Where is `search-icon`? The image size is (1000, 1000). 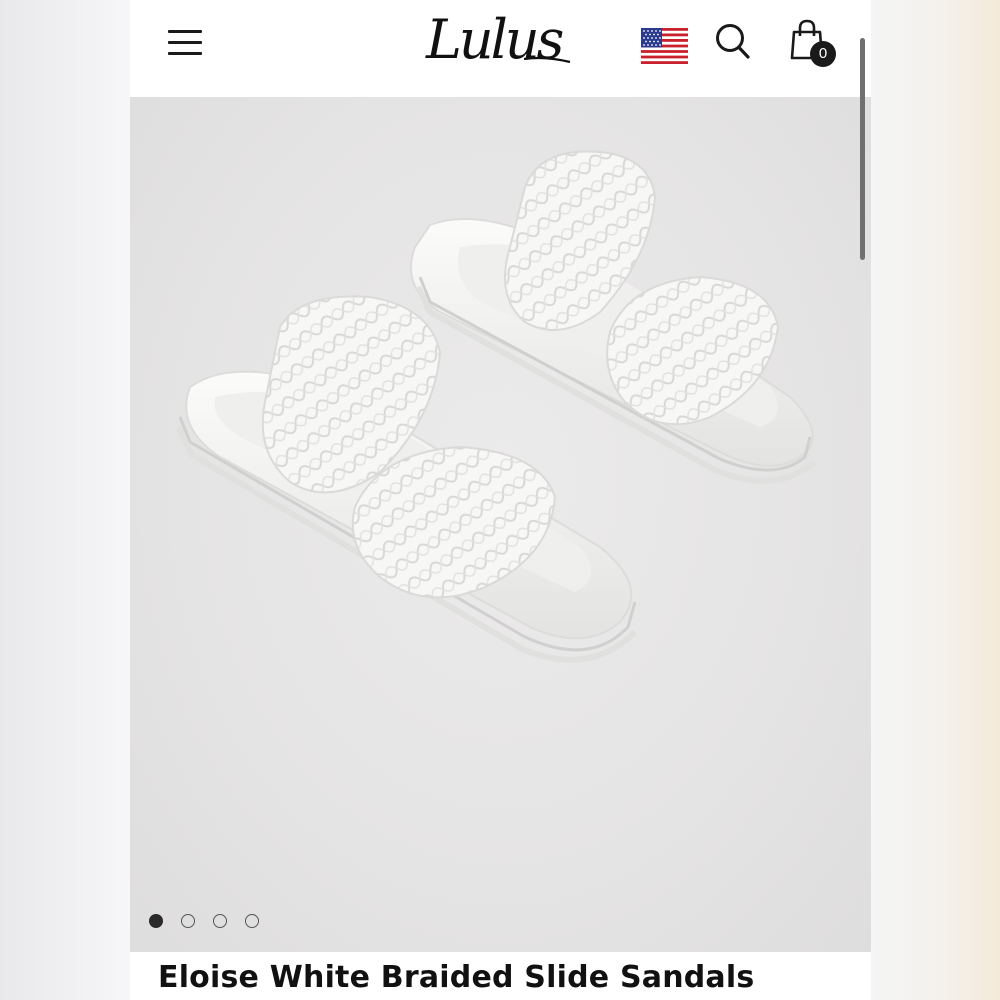 search-icon is located at coordinates (733, 42).